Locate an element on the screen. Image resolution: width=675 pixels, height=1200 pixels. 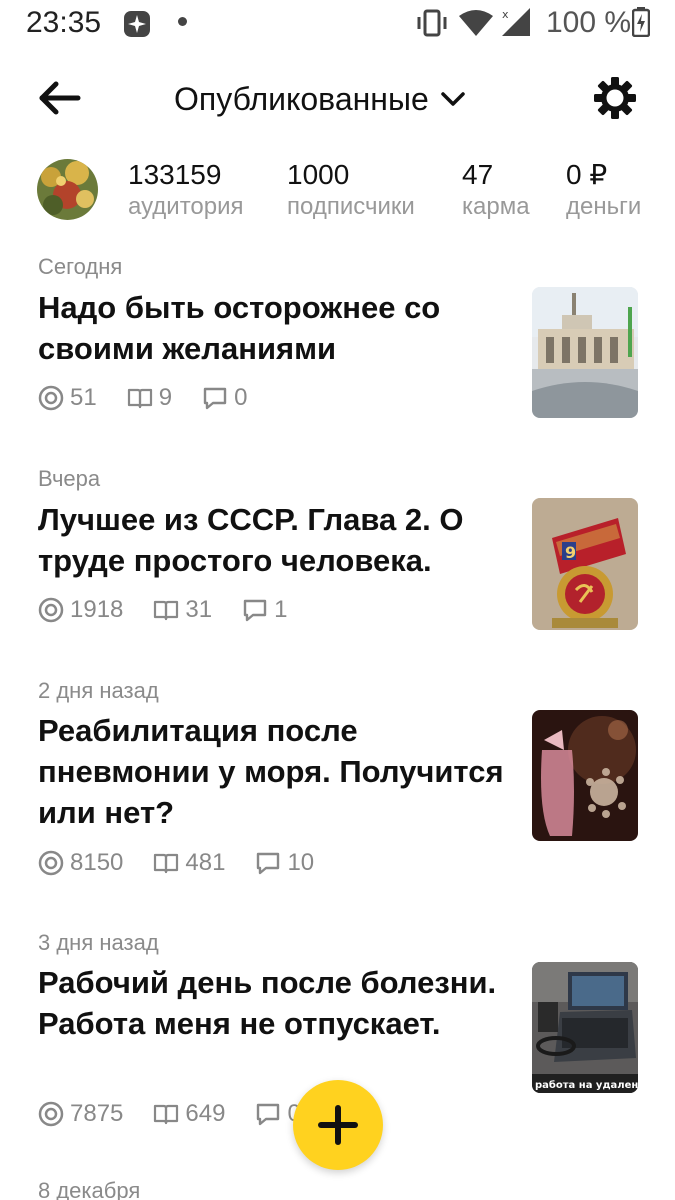
views-metric: 7875 is located at coordinates (80, 1114).